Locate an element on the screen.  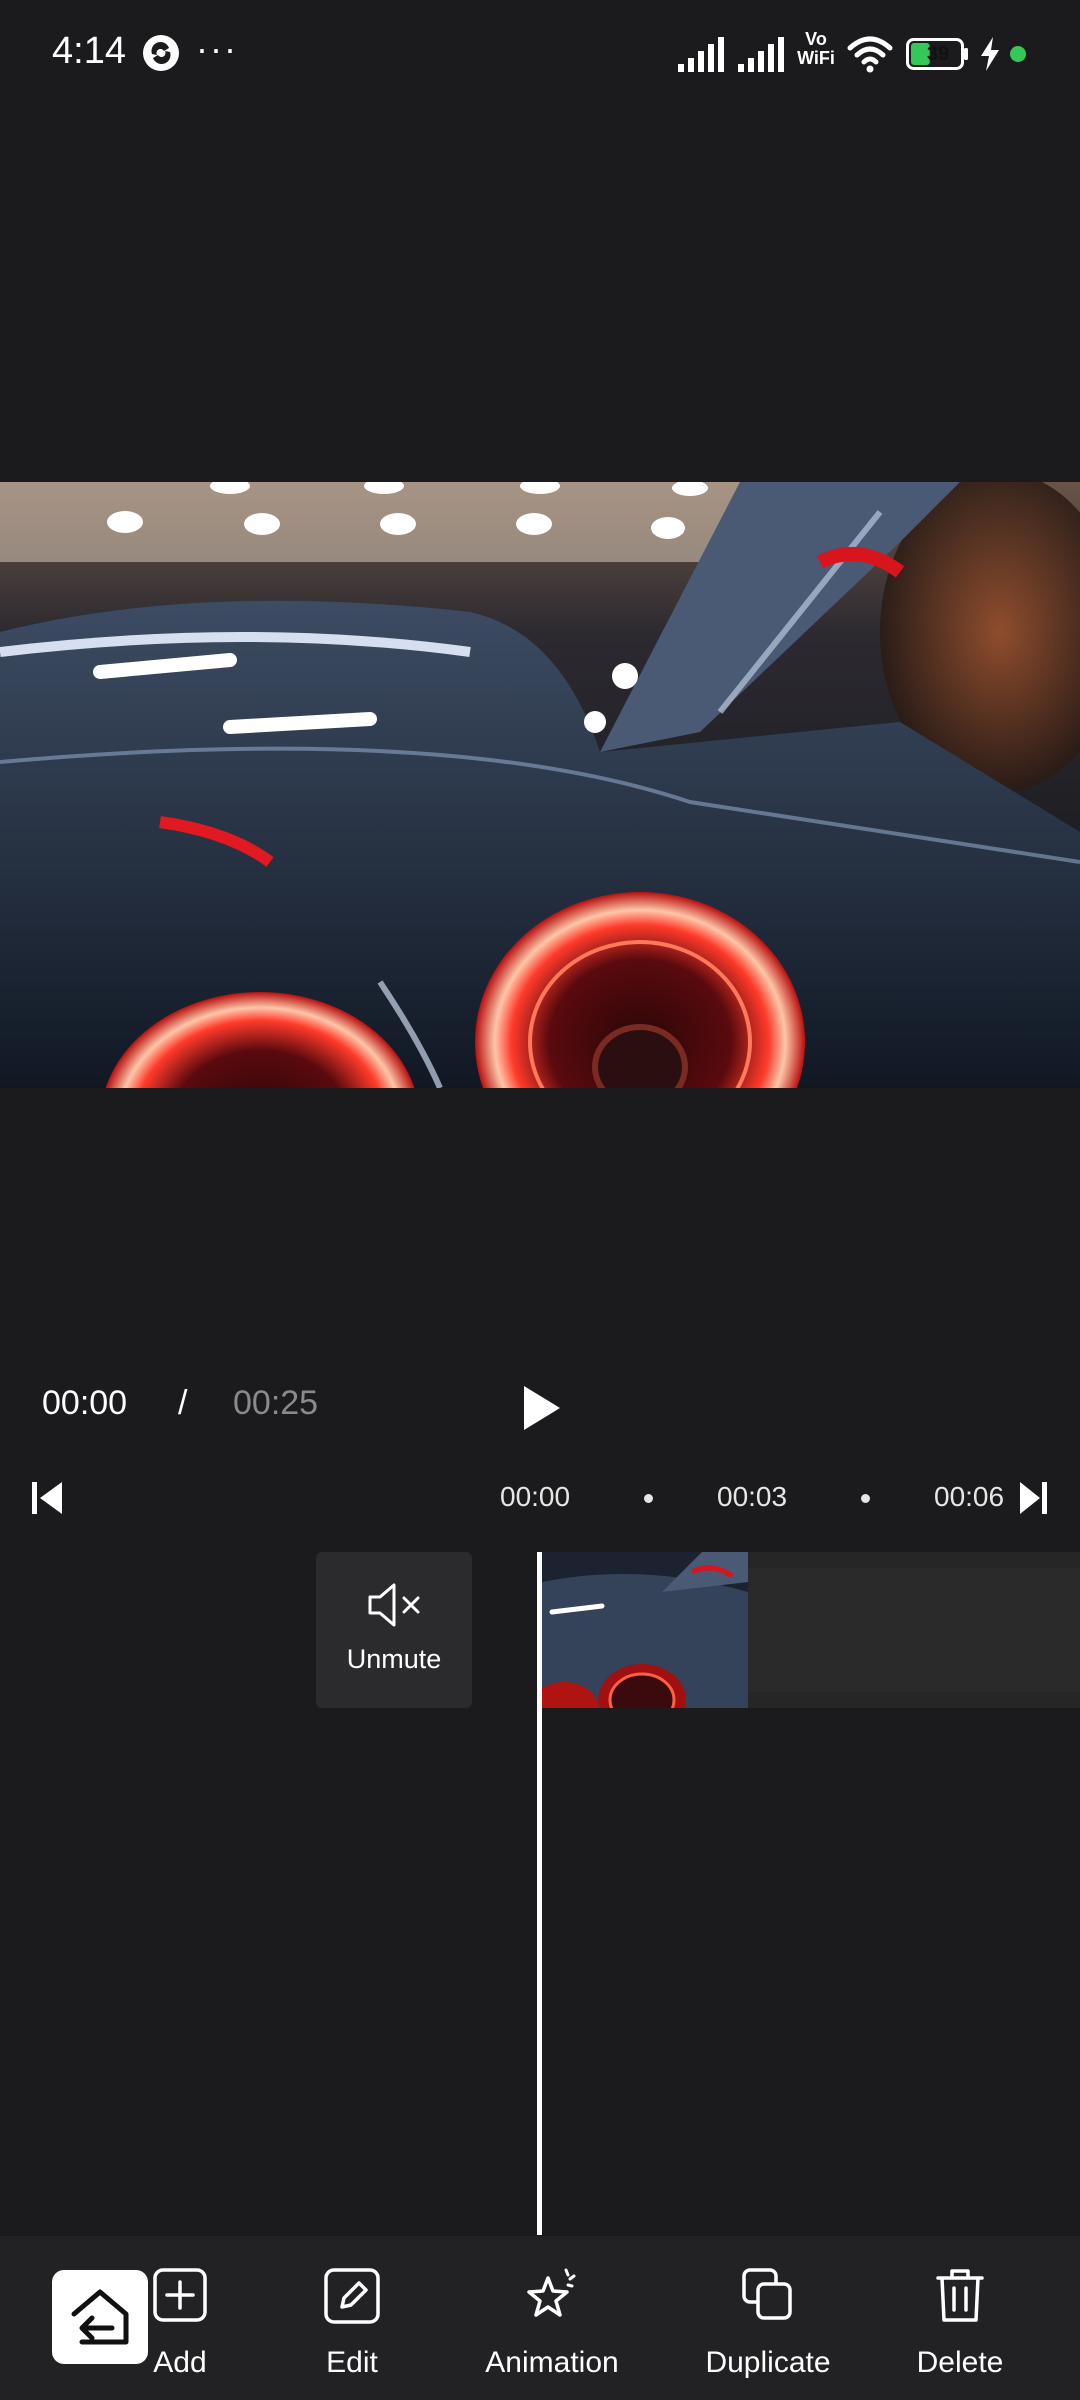
battery-percent: 39 is located at coordinates (938, 54).